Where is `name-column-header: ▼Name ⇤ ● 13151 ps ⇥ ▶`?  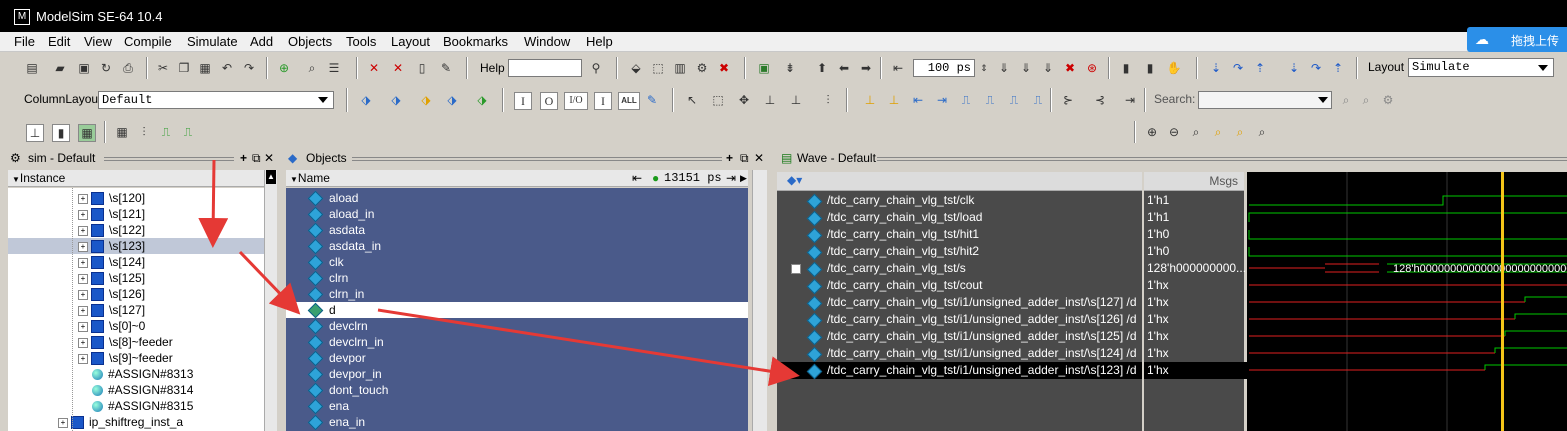 name-column-header: ▼Name ⇤ ● 13151 ps ⇥ ▶ is located at coordinates (517, 178).